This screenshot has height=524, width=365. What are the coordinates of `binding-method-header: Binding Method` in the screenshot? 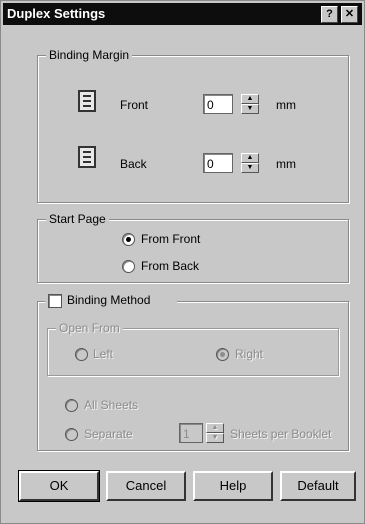 It's located at (111, 301).